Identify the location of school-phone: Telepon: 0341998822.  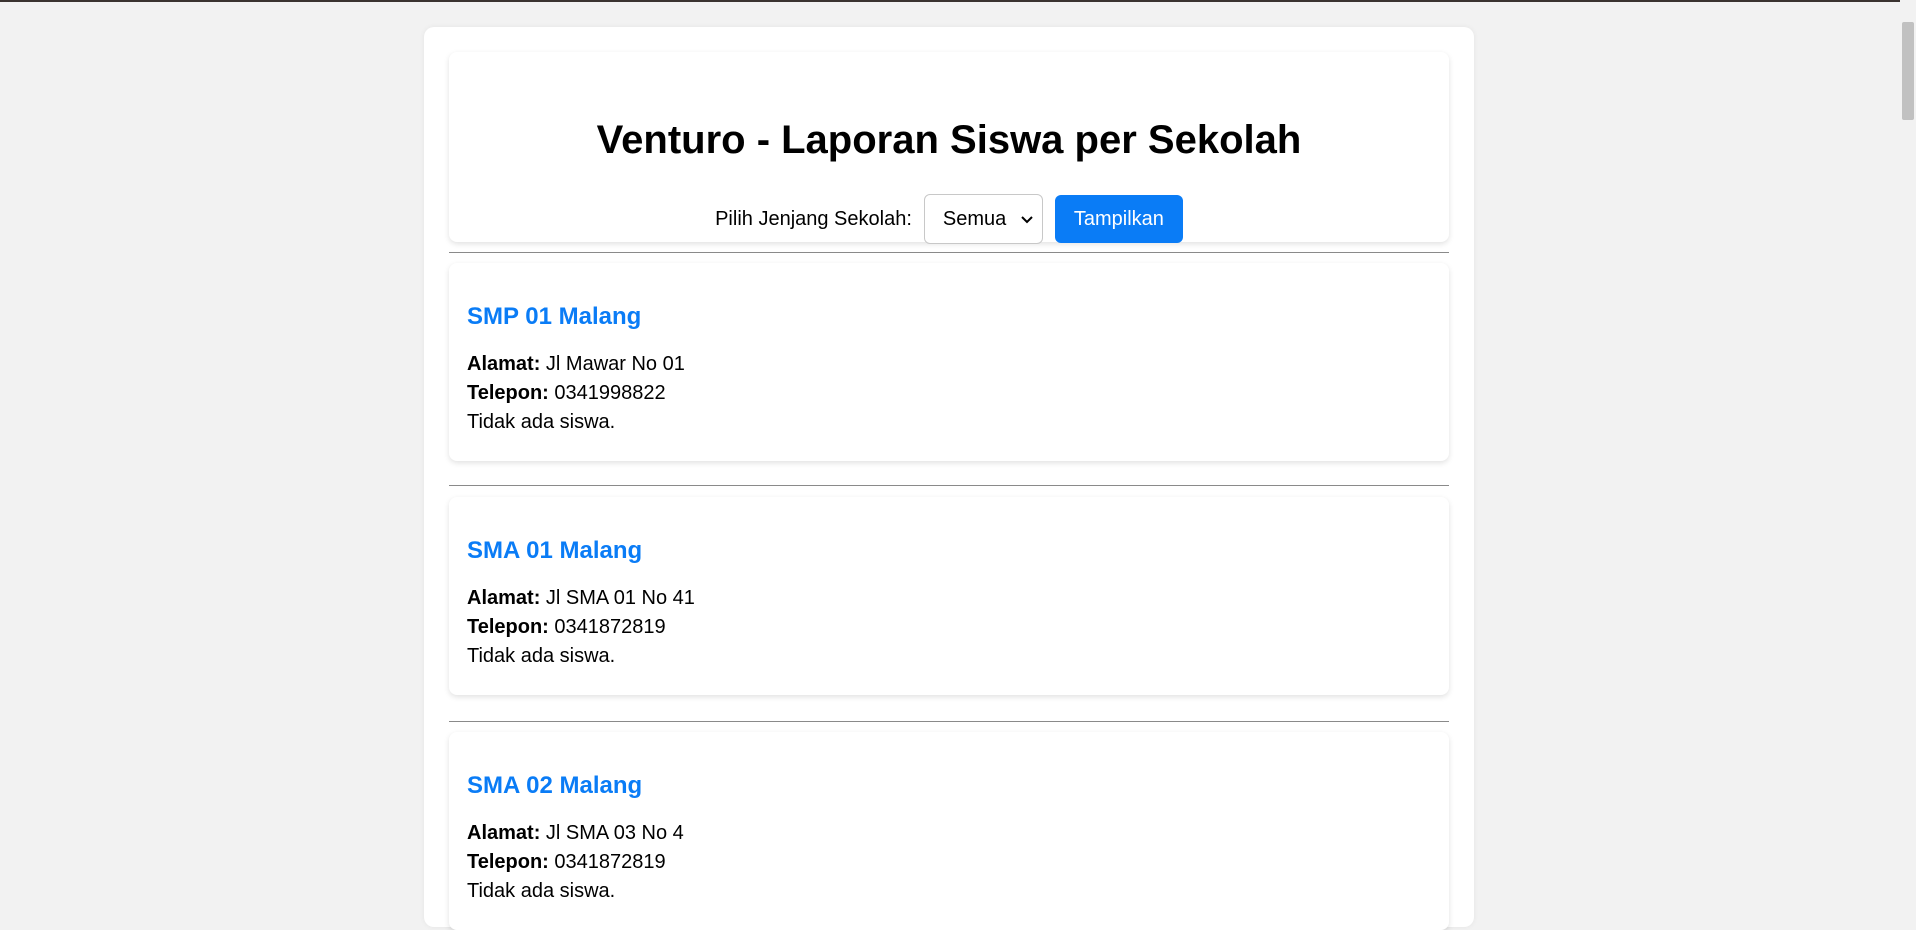
(566, 393).